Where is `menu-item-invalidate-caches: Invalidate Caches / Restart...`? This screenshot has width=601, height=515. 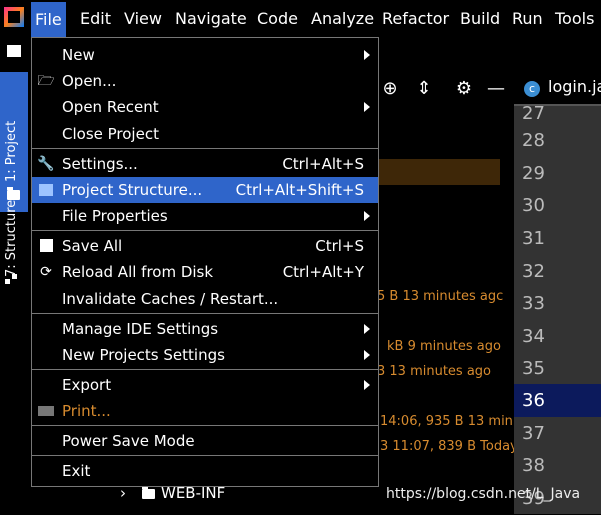
menu-item-invalidate-caches: Invalidate Caches / Restart... is located at coordinates (205, 299).